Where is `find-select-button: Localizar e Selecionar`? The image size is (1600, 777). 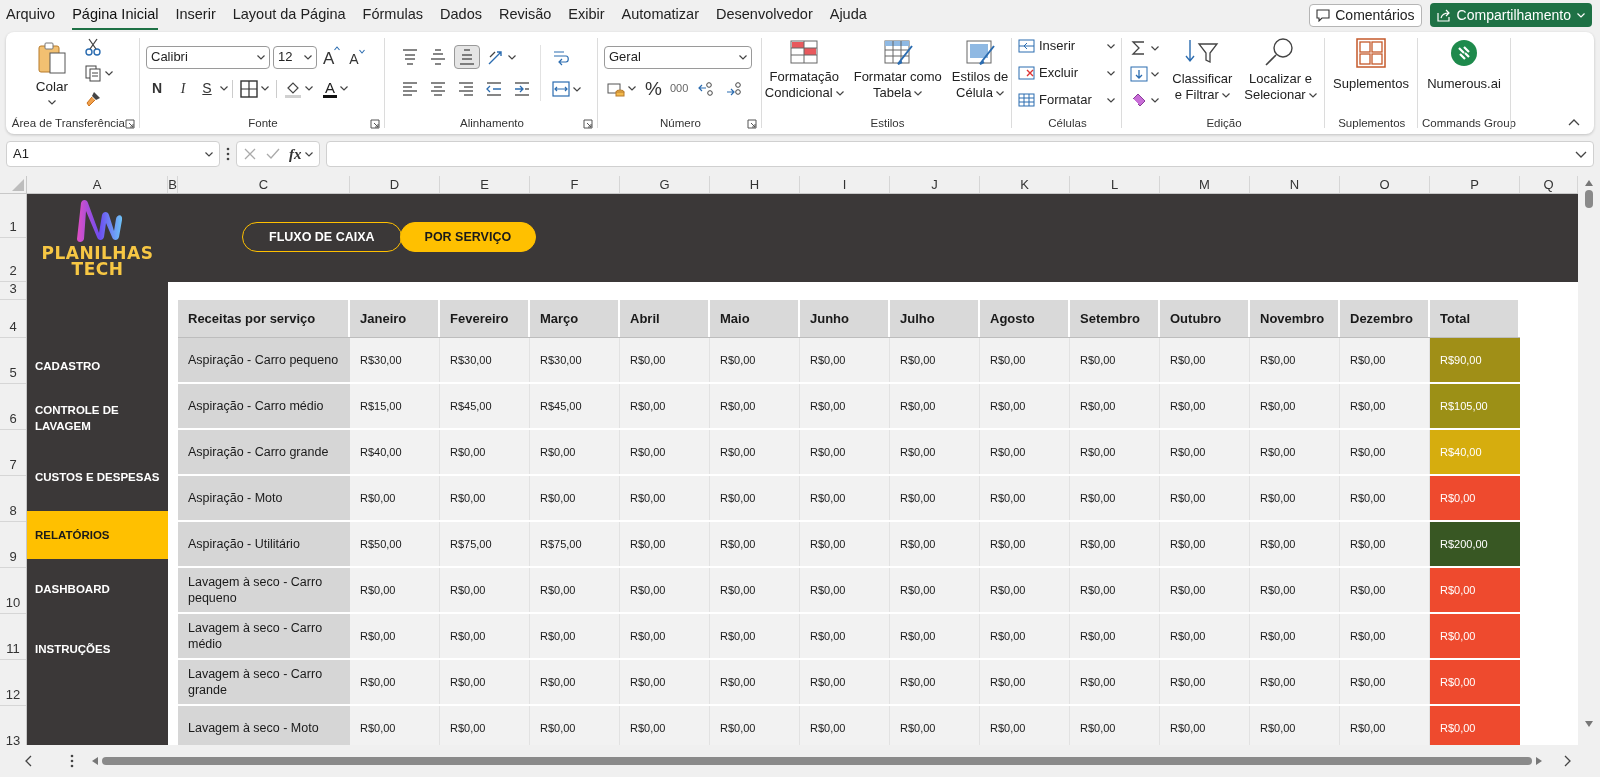
find-select-button: Localizar e Selecionar is located at coordinates (1280, 69).